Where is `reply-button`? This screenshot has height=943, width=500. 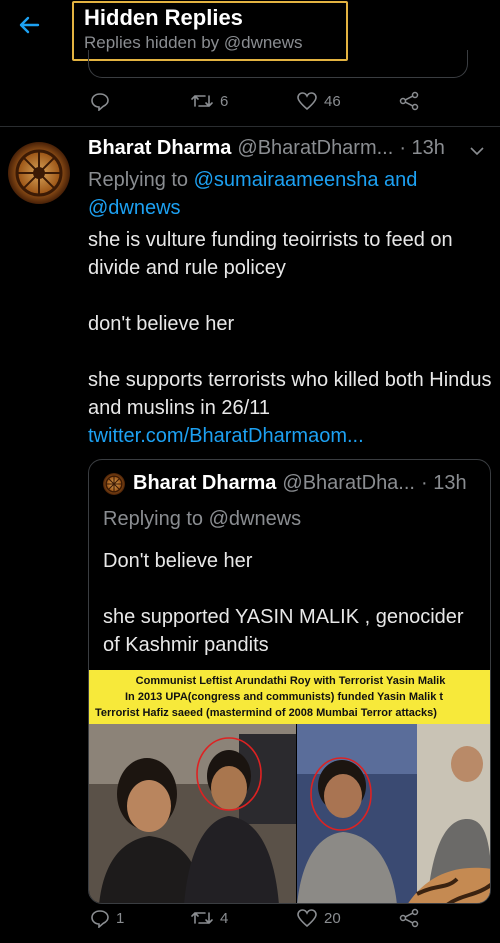
reply-button is located at coordinates (100, 101).